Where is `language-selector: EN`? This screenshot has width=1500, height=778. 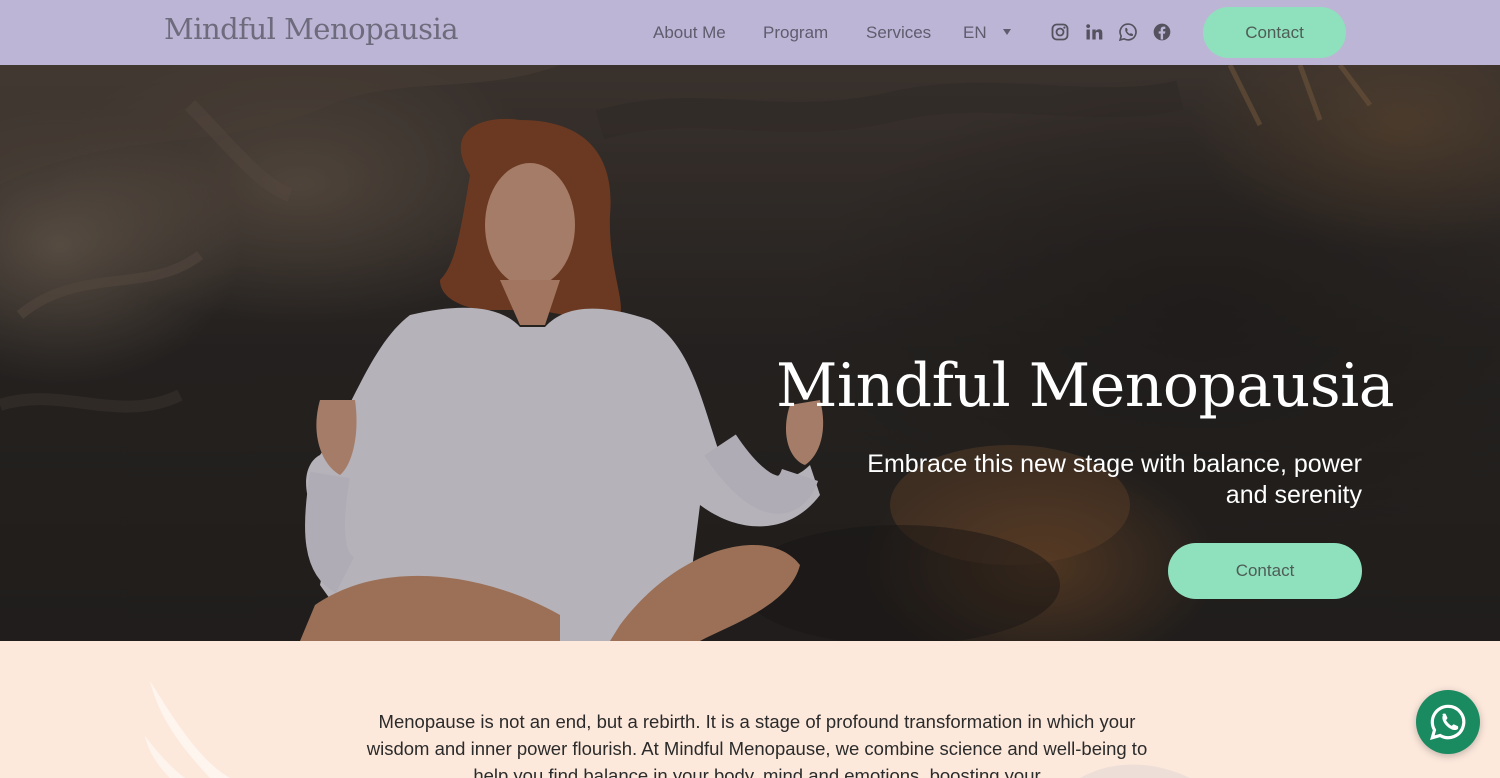
language-selector: EN is located at coordinates (975, 33).